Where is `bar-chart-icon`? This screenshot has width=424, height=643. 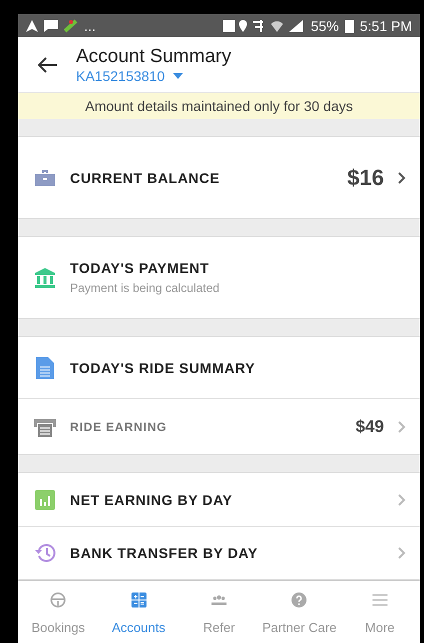 bar-chart-icon is located at coordinates (45, 500).